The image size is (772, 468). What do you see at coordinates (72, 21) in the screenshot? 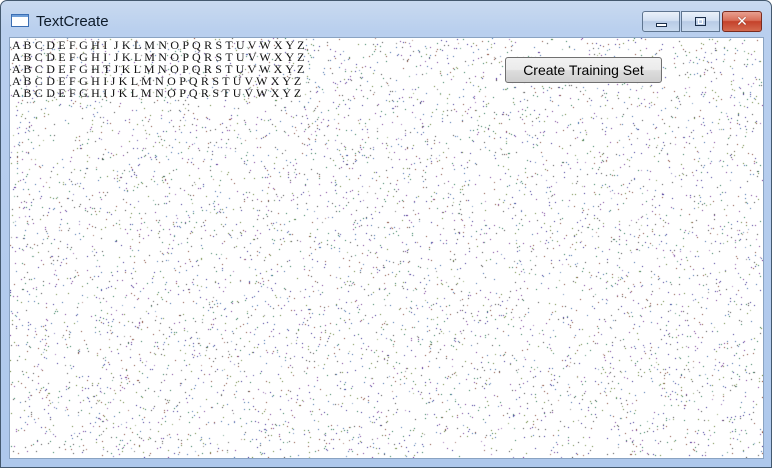
I see `window-title: TextCreate` at bounding box center [72, 21].